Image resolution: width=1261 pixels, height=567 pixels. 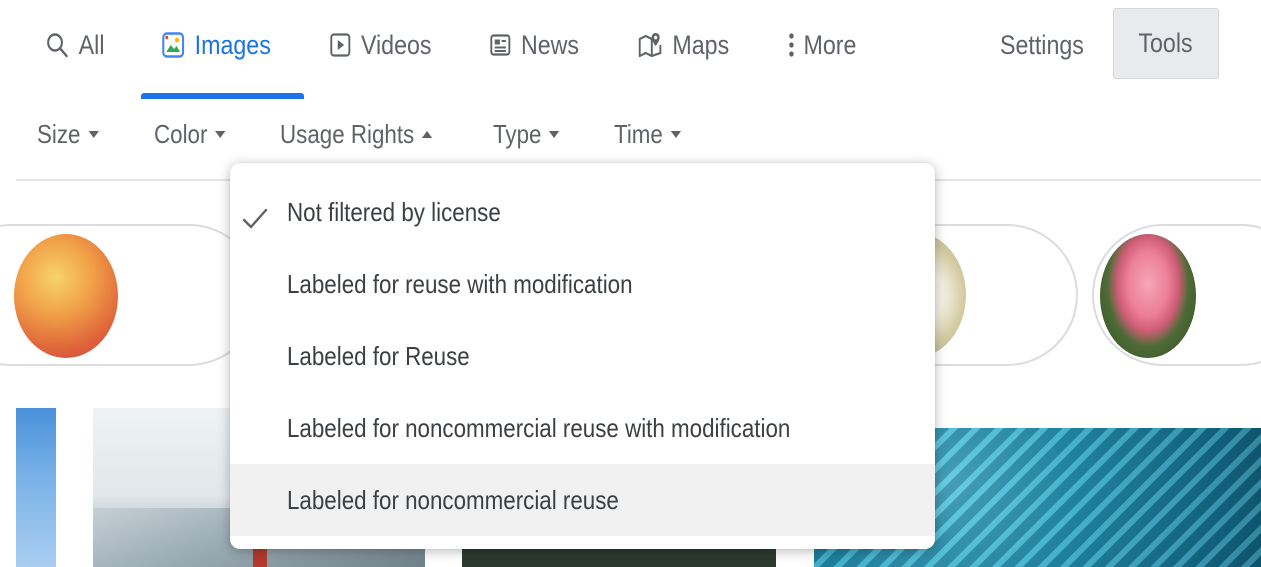 I want to click on menu-item-noncommercial-reuse: Labeled for noncommercial reuse, so click(x=582, y=500).